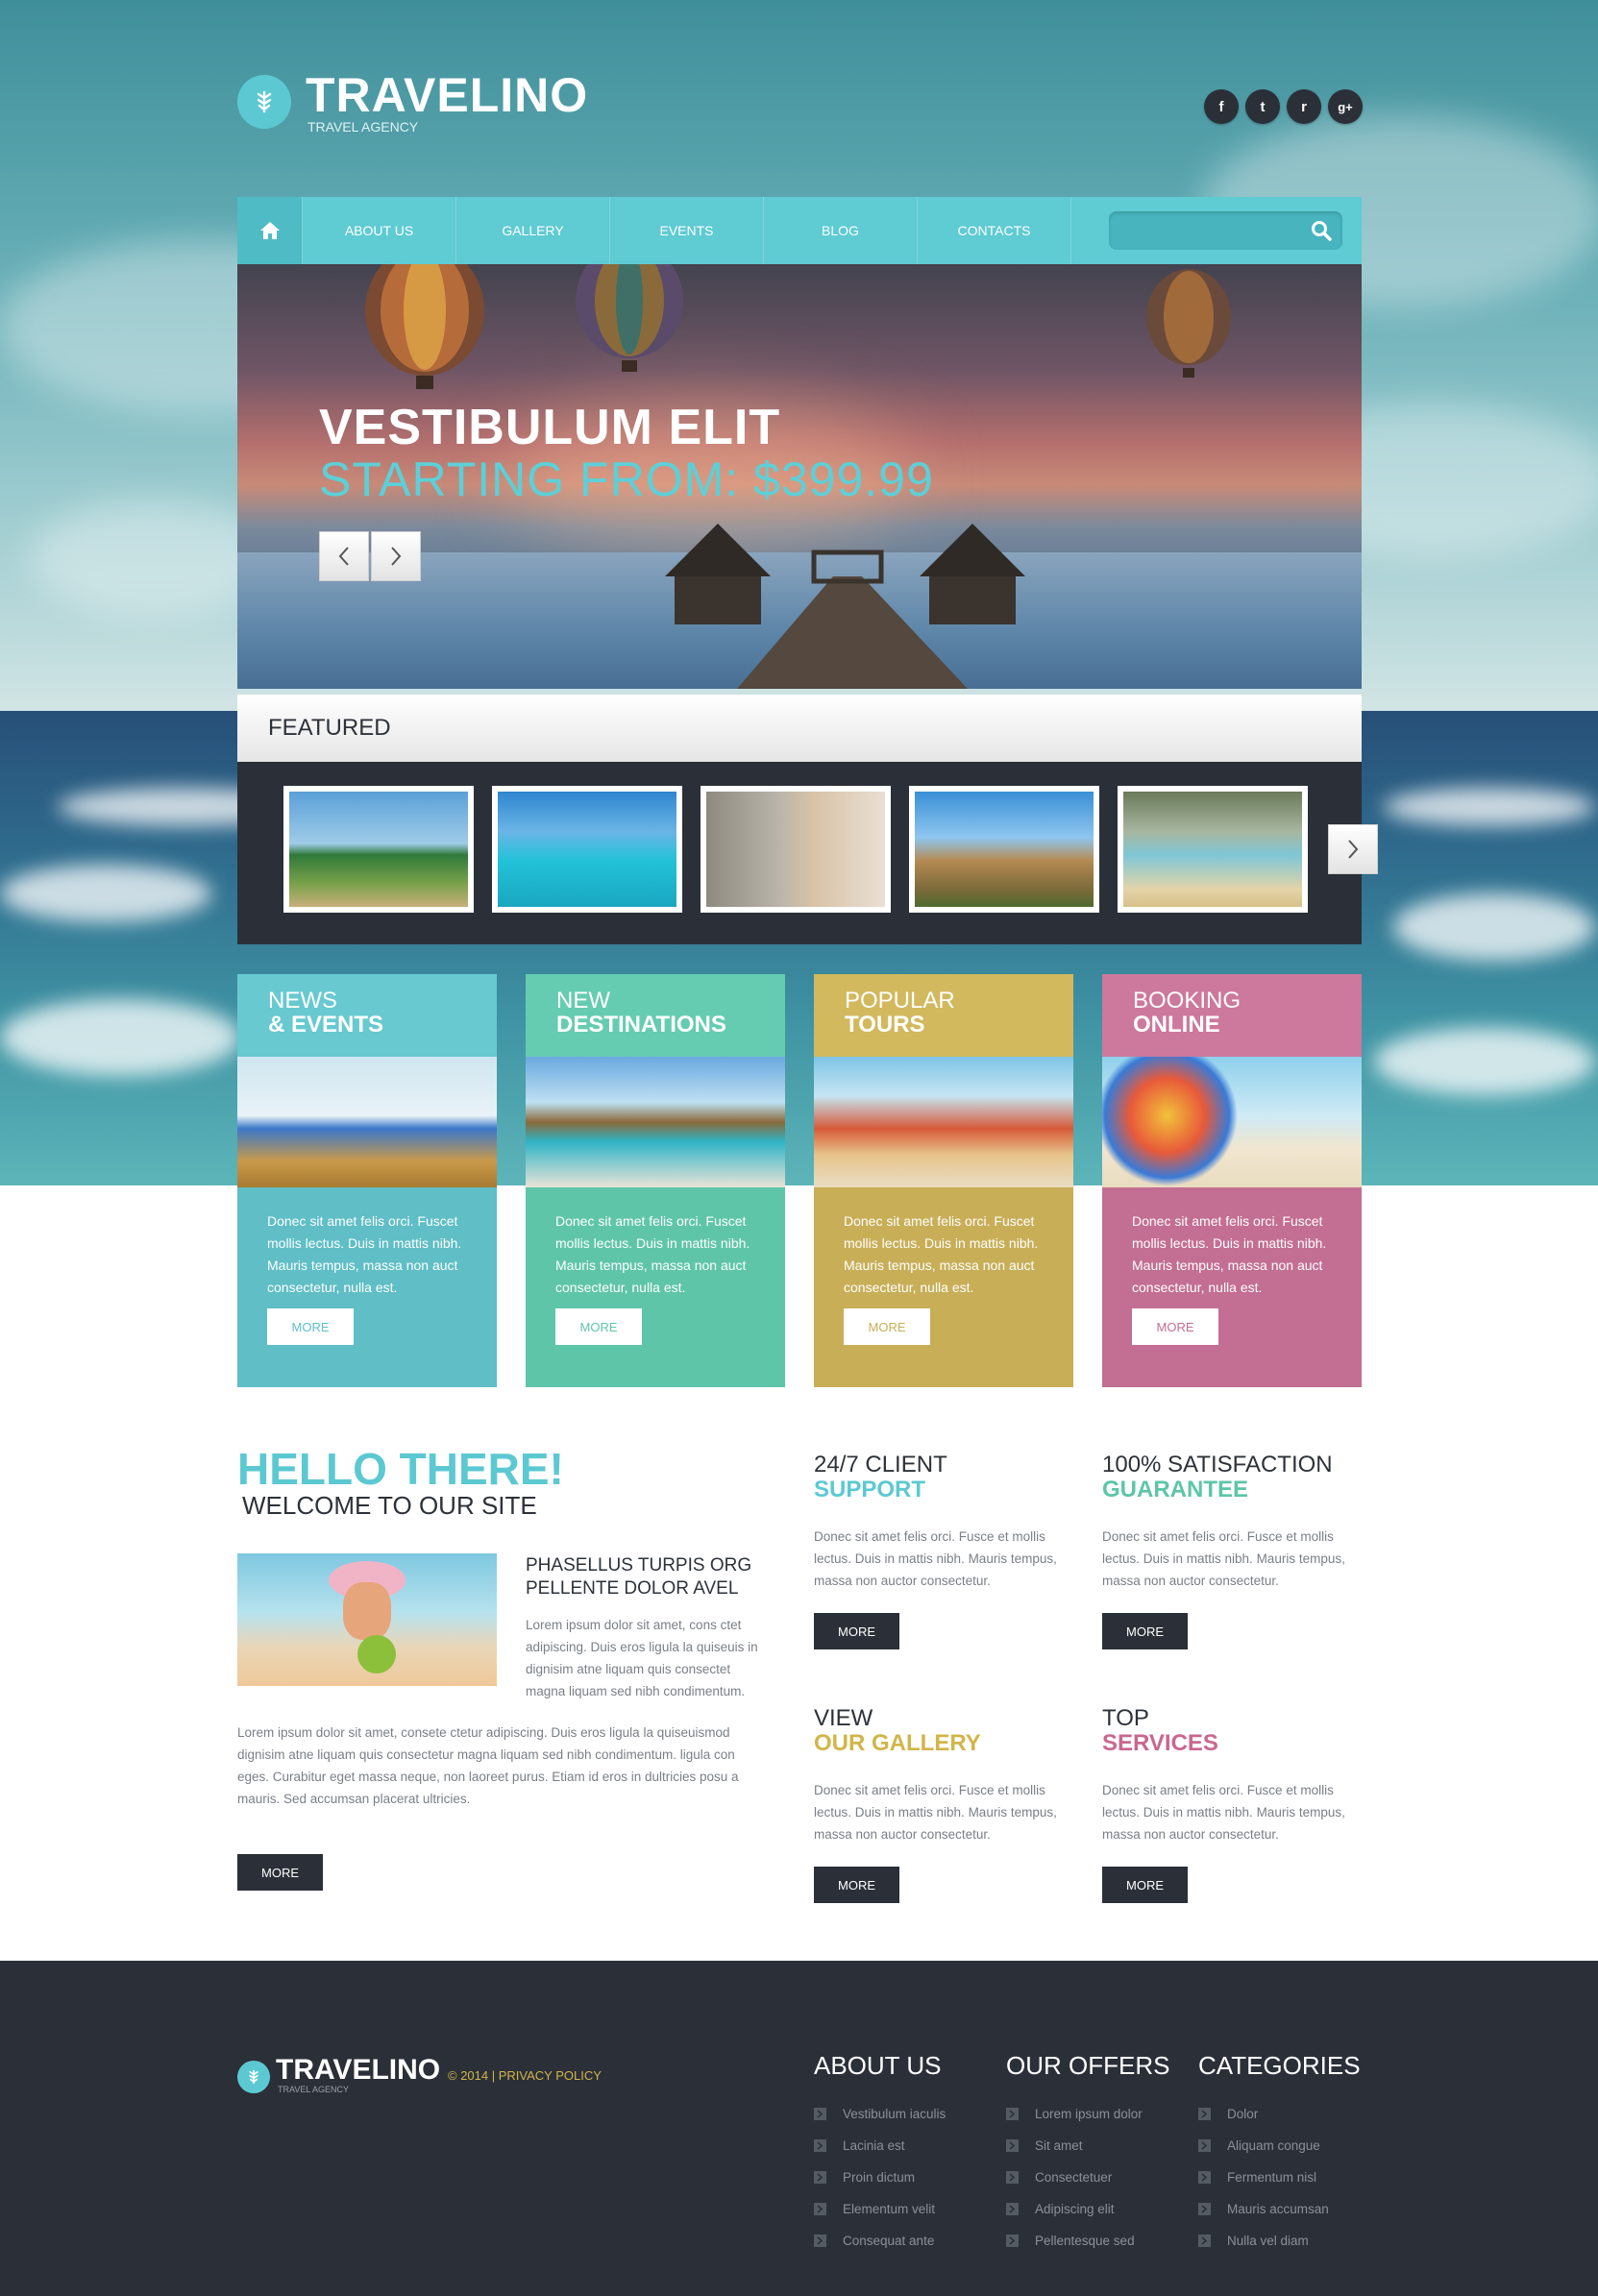 This screenshot has width=1598, height=2296. What do you see at coordinates (880, 2114) in the screenshot?
I see `footer-link: Vestibulum iaculis` at bounding box center [880, 2114].